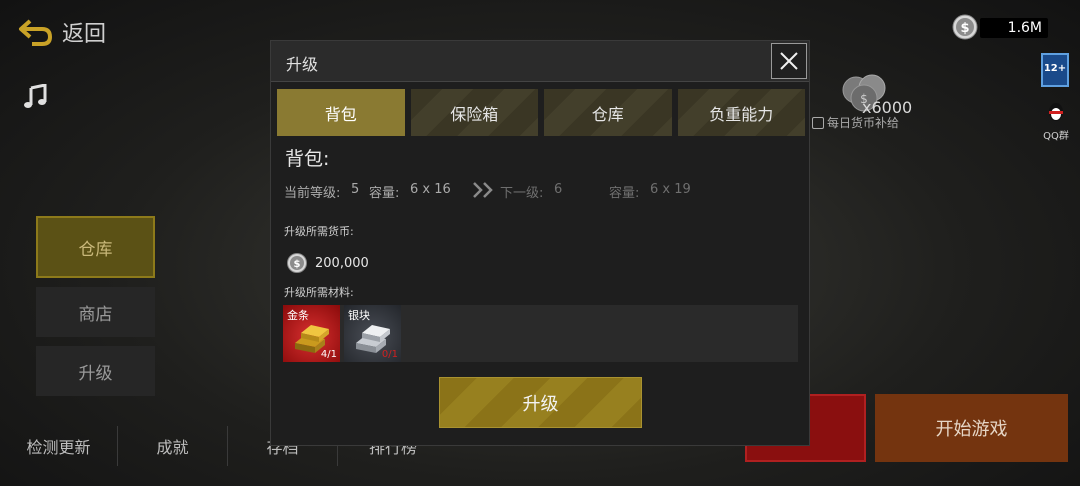 The height and width of the screenshot is (486, 1080). Describe the element at coordinates (355, 189) in the screenshot. I see `current-level-value: 5` at that location.